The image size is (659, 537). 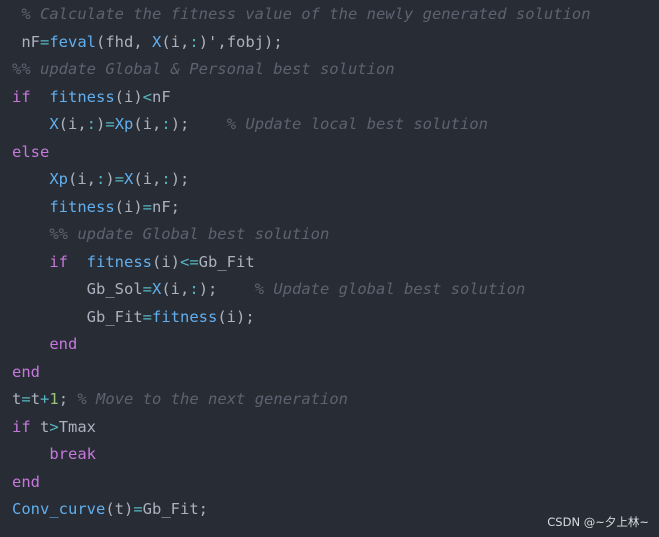 What do you see at coordinates (73, 41) in the screenshot?
I see `code-token: feval` at bounding box center [73, 41].